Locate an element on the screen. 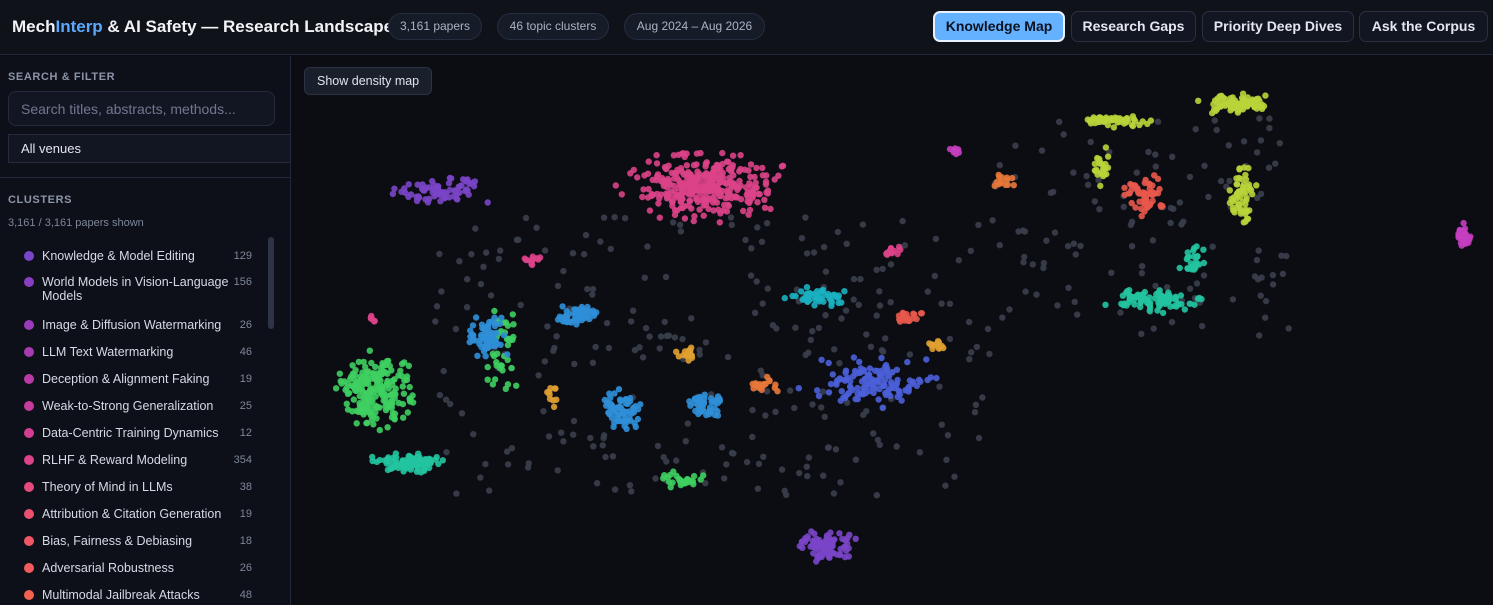 Image resolution: width=1493 pixels, height=605 pixels. cluster-item: RLHF & Reward Modeling 354 is located at coordinates (142, 459).